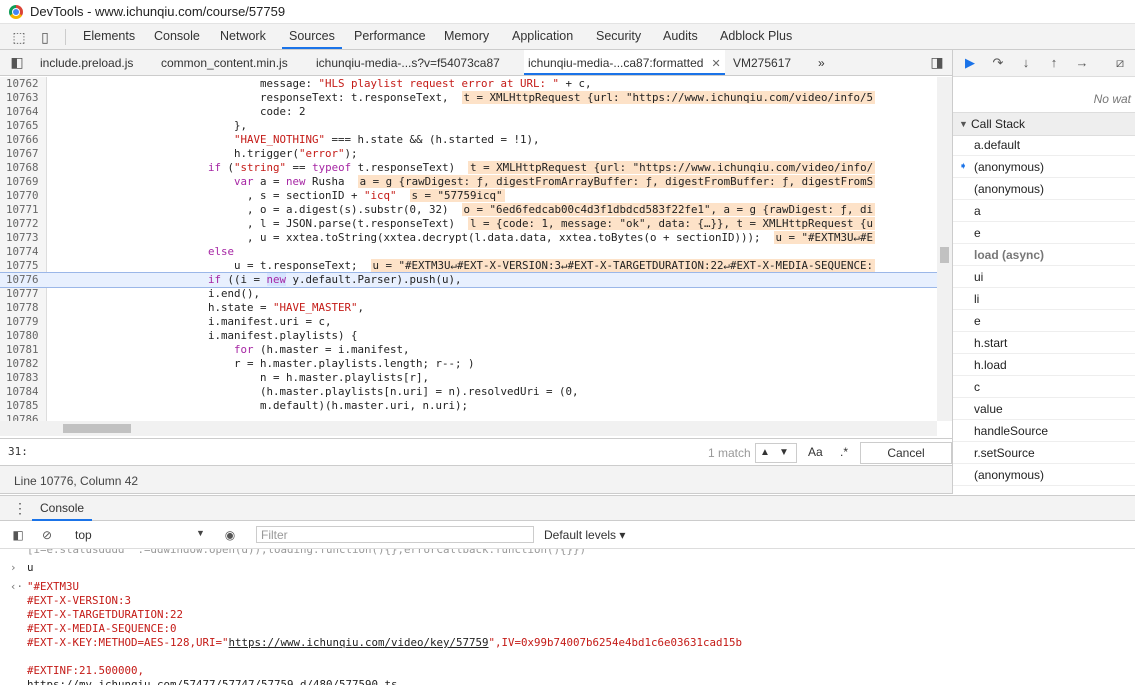  What do you see at coordinates (200, 533) in the screenshot?
I see `caret-down-icon: ▼` at bounding box center [200, 533].